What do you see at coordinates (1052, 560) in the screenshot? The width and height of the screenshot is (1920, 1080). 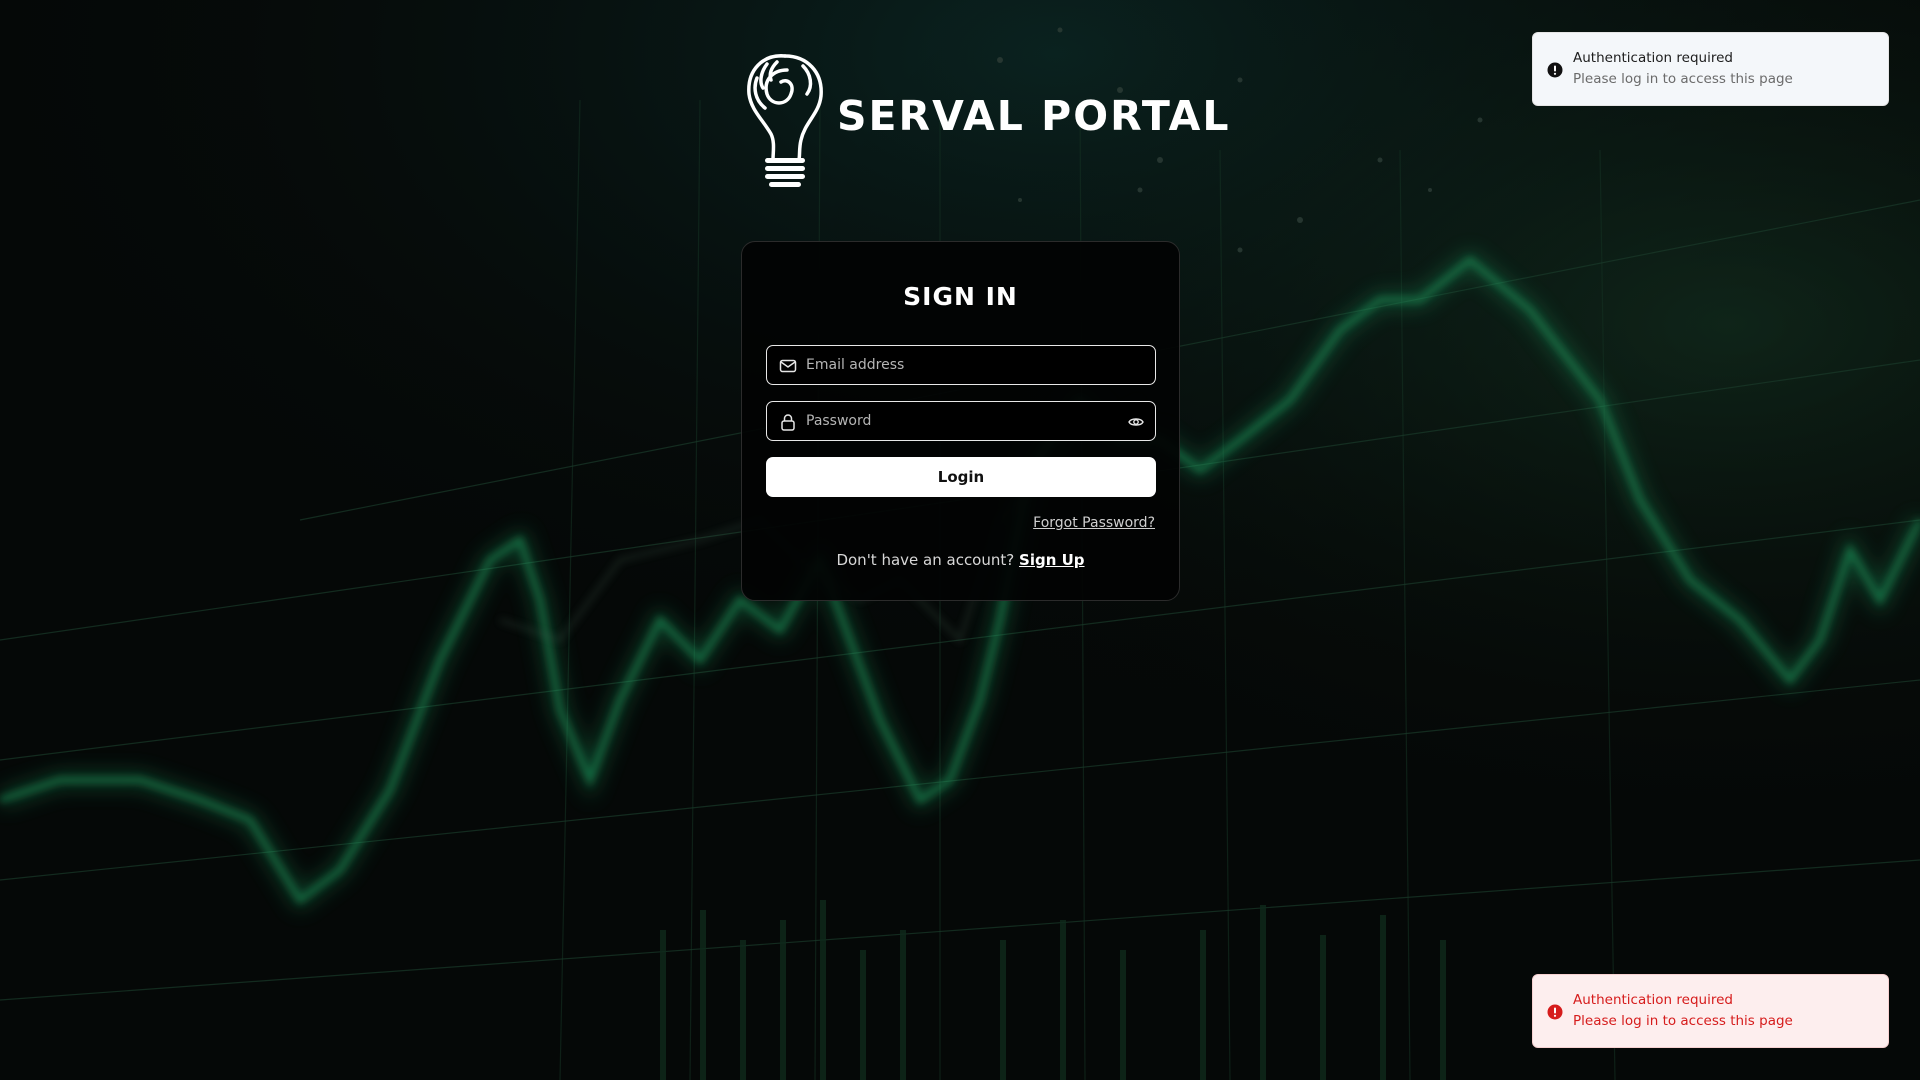 I see `signup-link: Sign Up` at bounding box center [1052, 560].